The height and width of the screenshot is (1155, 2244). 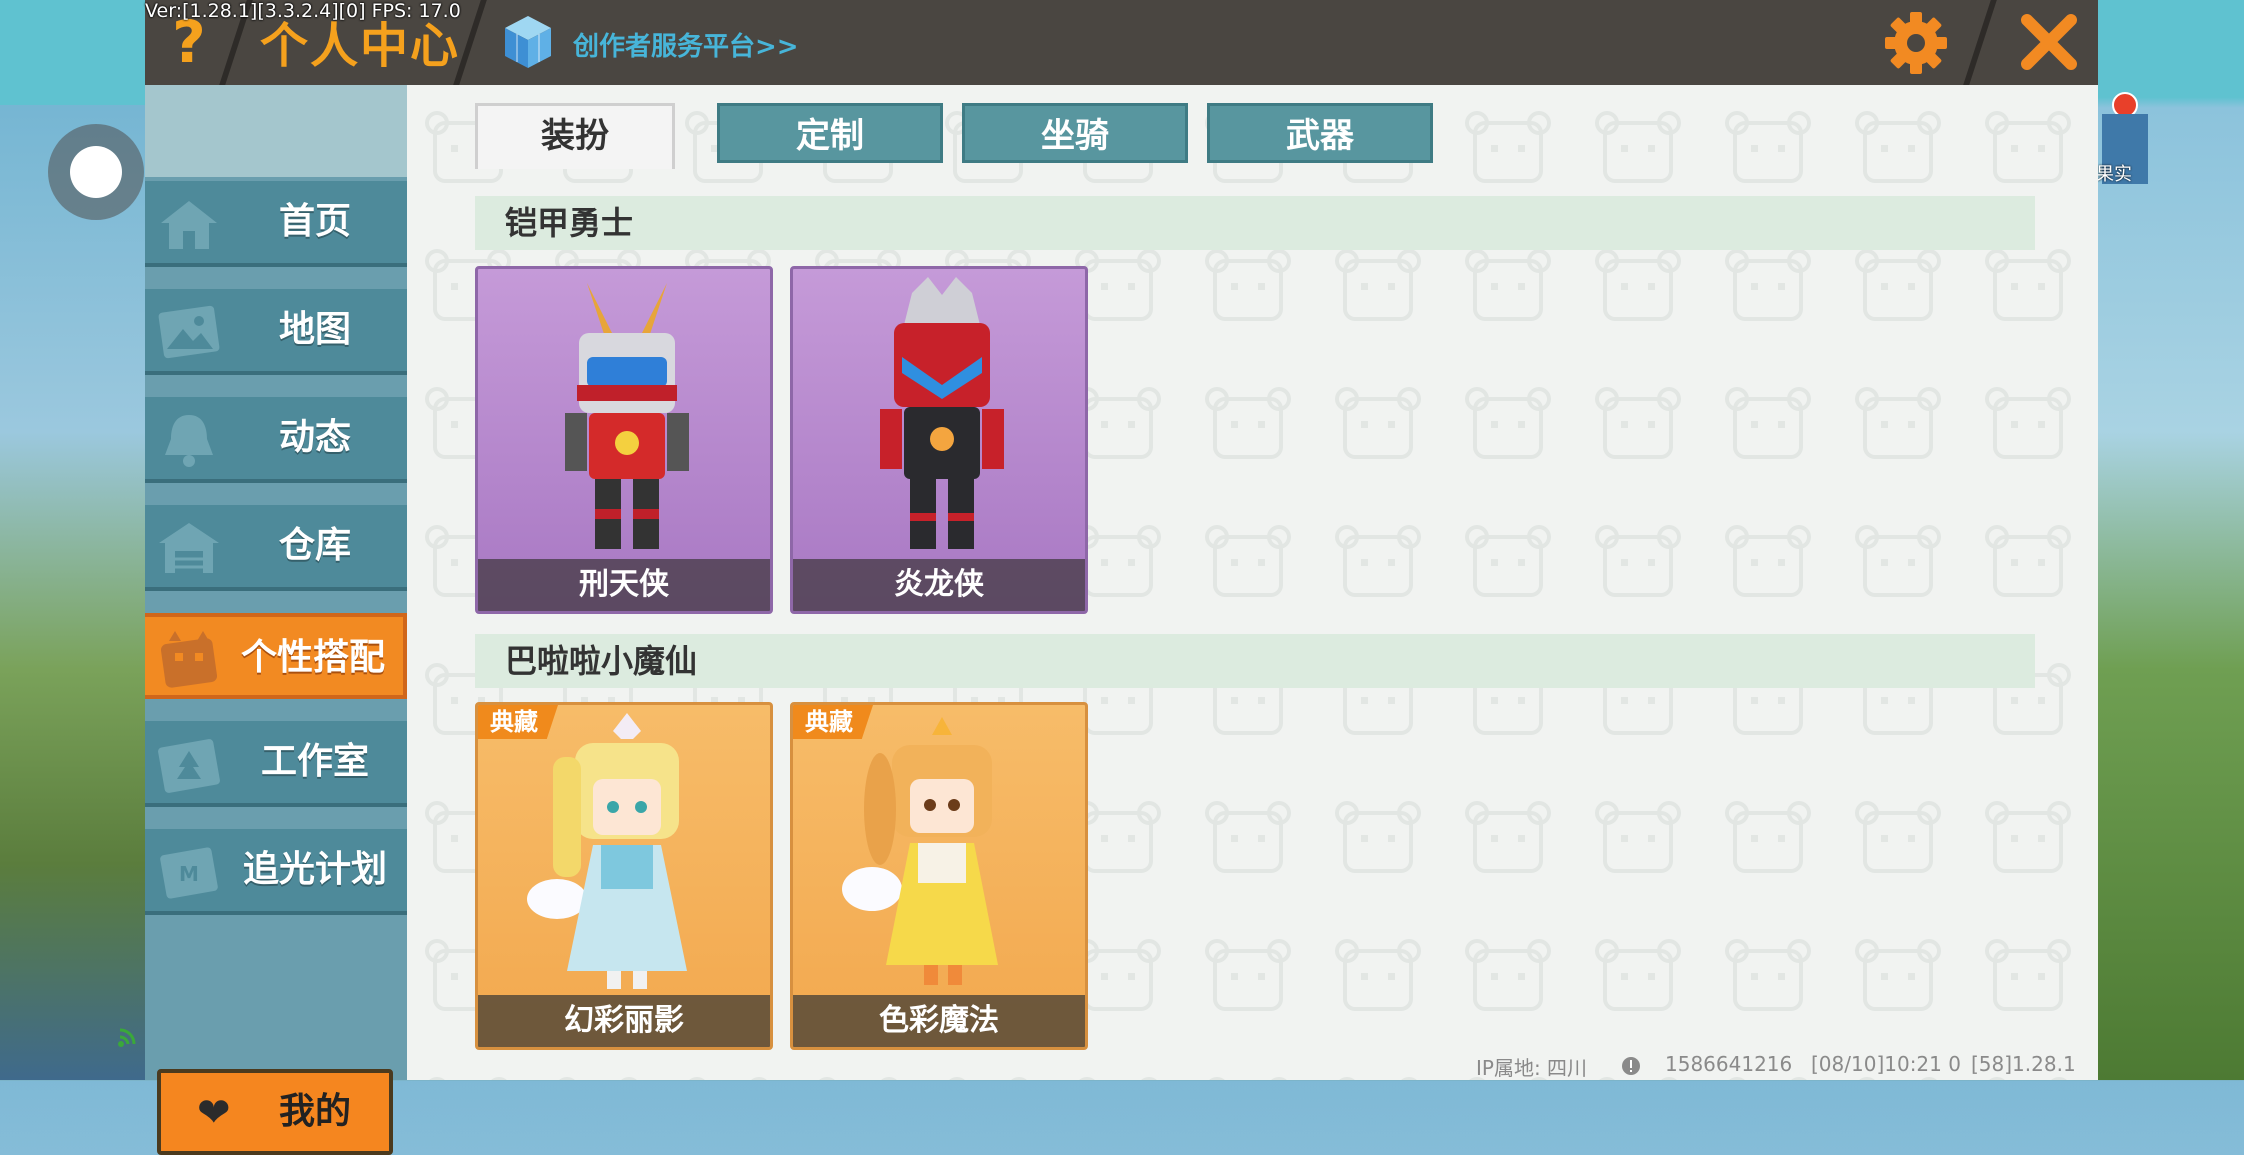 I want to click on user-id: 1586641216, so click(x=1729, y=1064).